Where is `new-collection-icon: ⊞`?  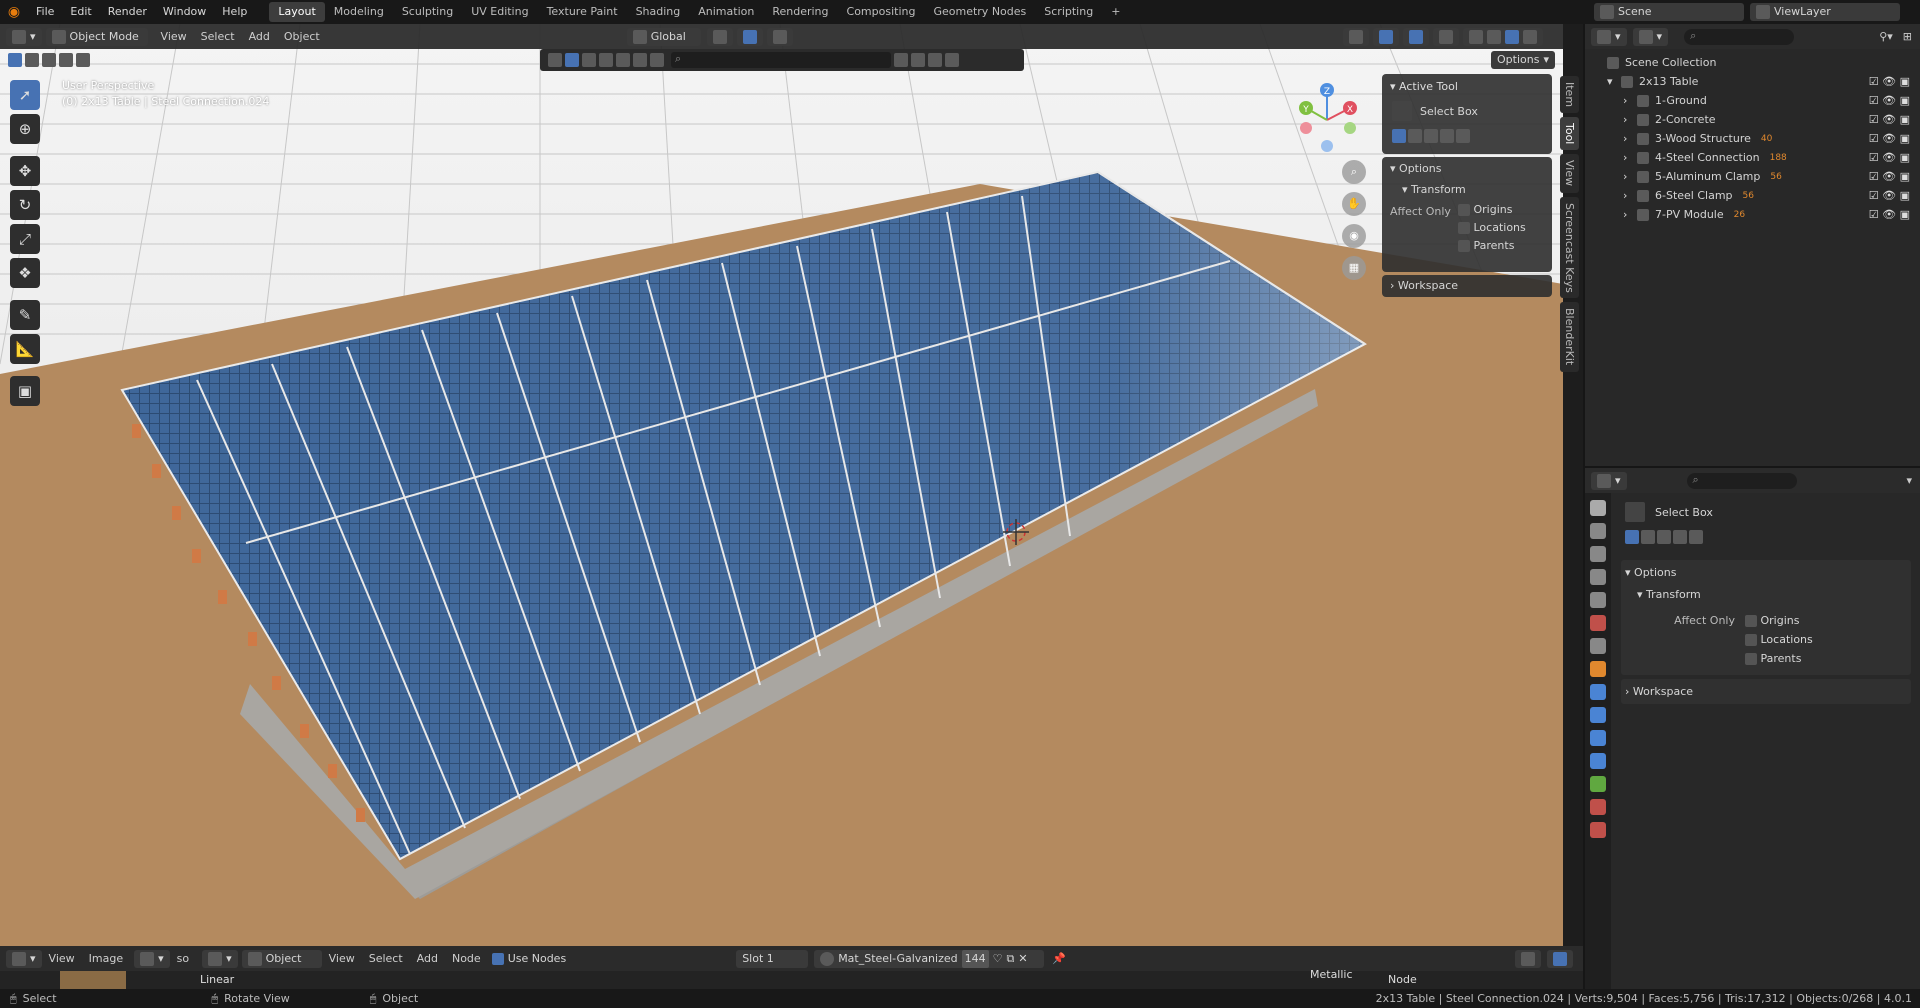 new-collection-icon: ⊞ is located at coordinates (1907, 36).